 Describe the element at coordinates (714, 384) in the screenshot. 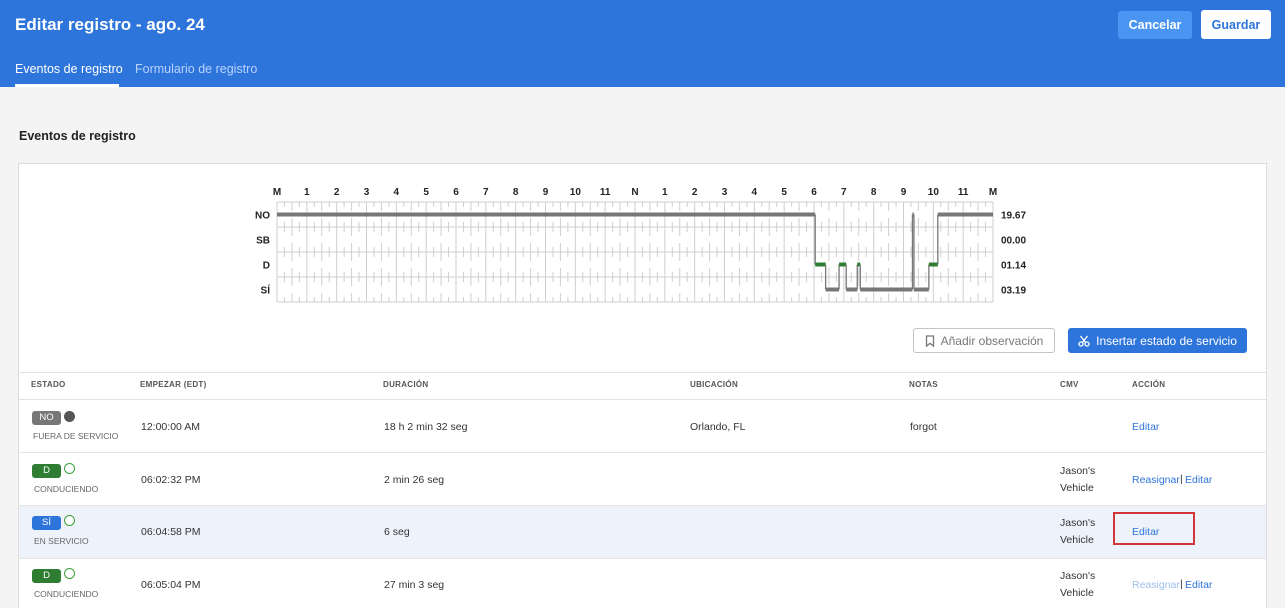

I see `column-header-location: UBICACIÓN` at that location.